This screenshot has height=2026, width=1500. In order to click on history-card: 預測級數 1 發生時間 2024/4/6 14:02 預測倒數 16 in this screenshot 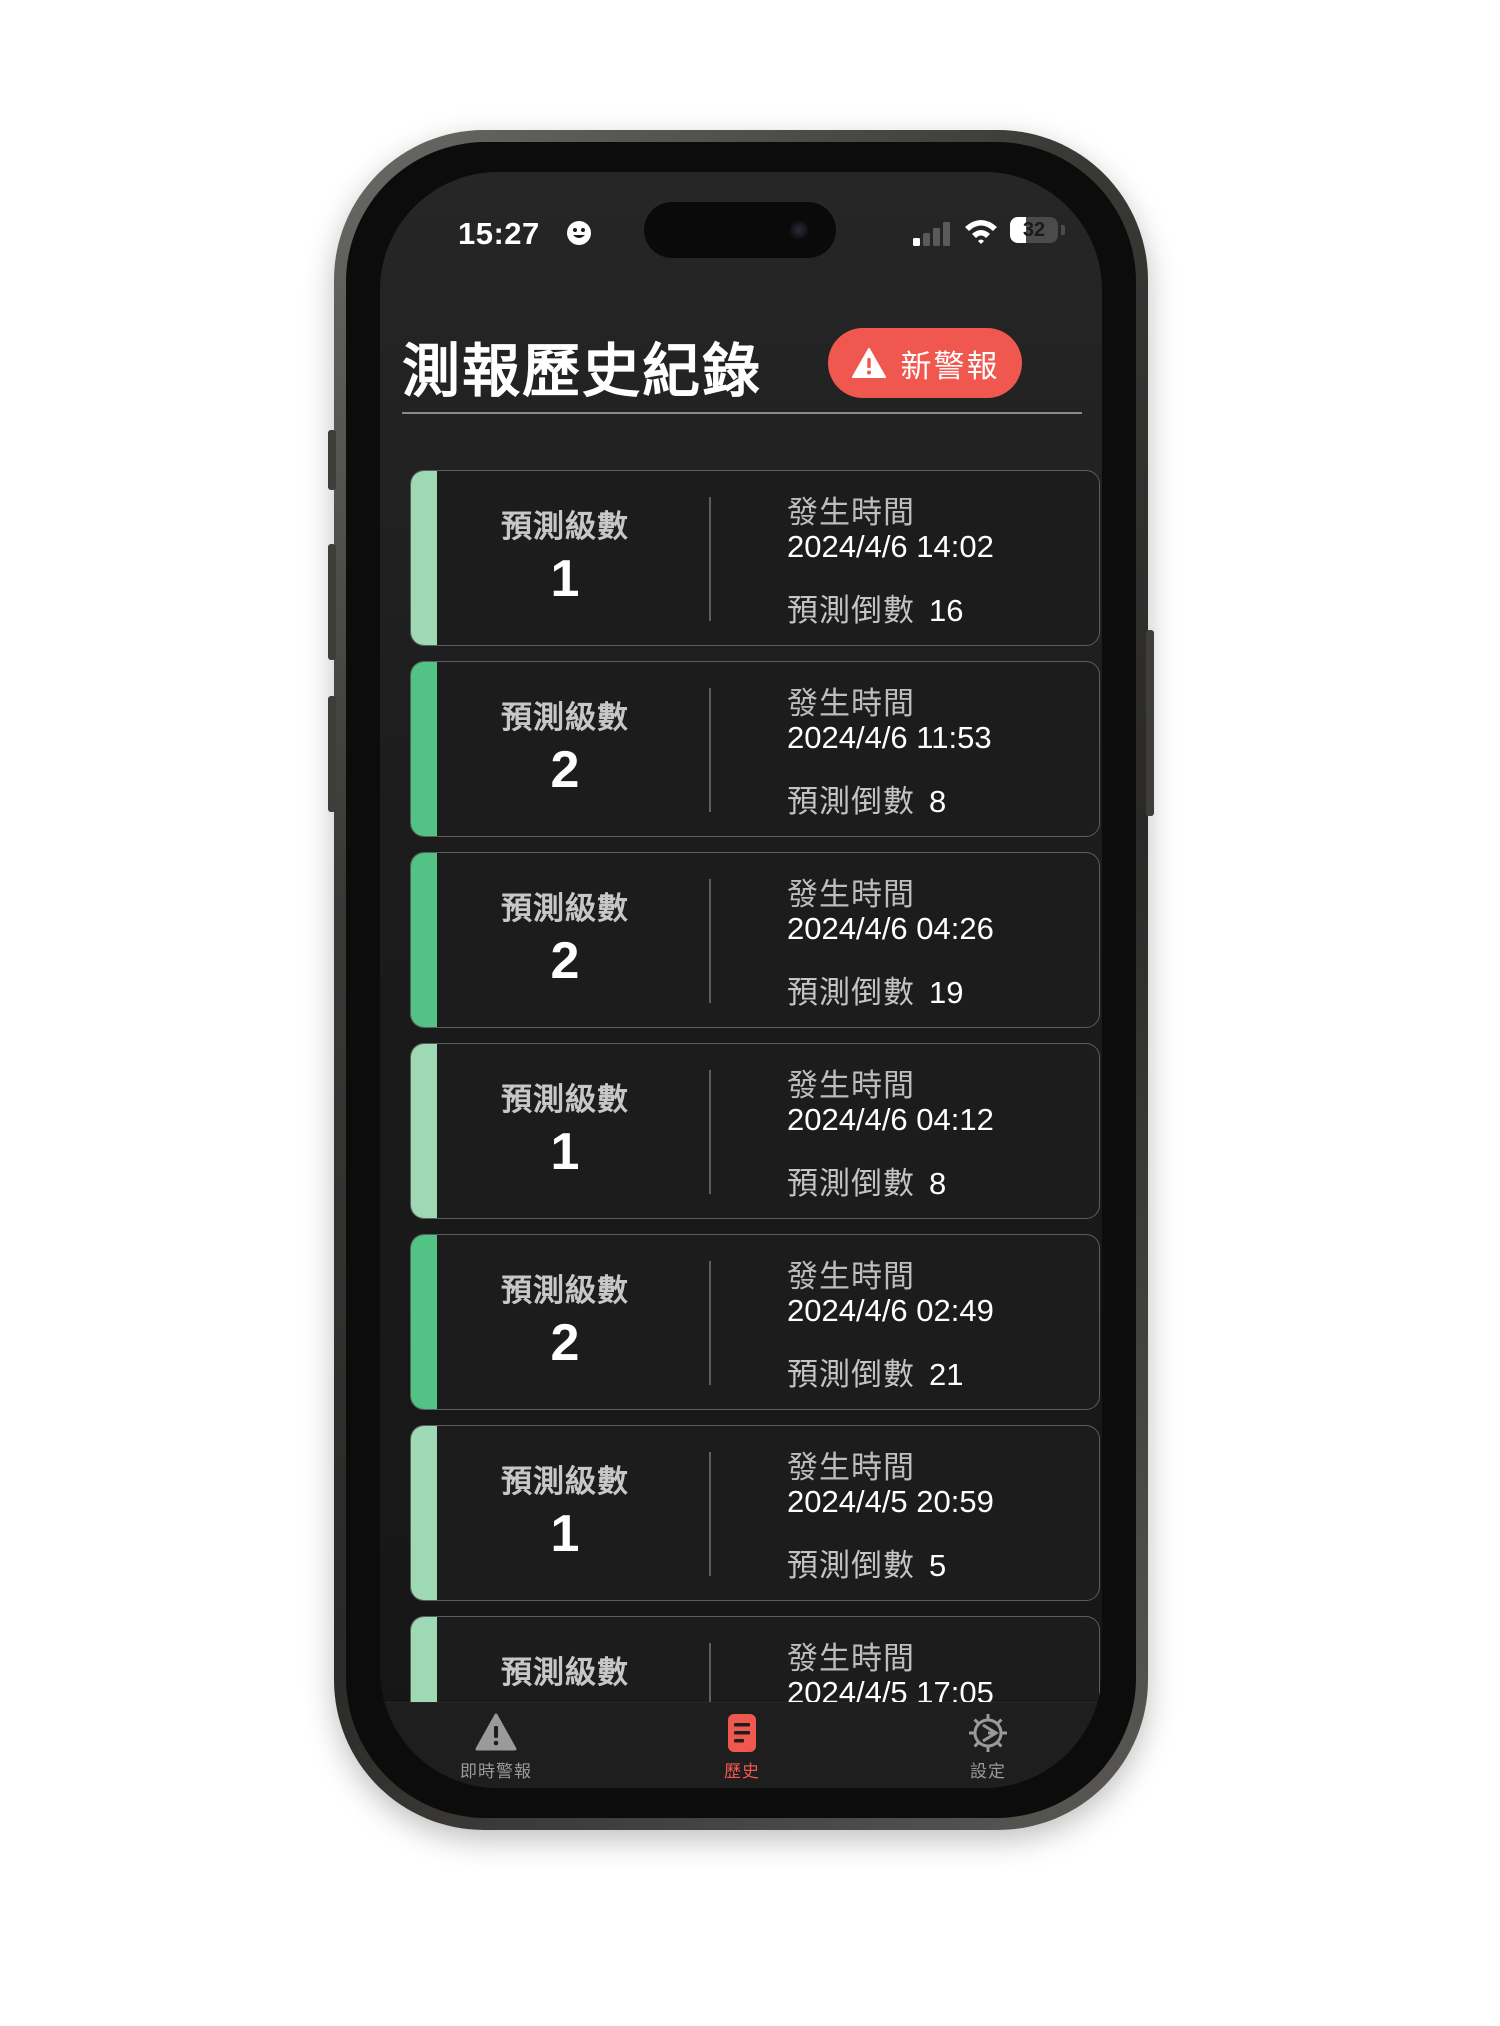, I will do `click(755, 558)`.